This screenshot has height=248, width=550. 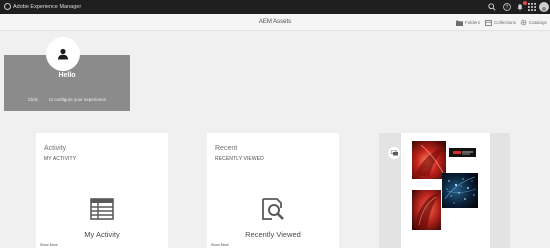 I want to click on app-title: Adobe Experience Manager, so click(x=47, y=7).